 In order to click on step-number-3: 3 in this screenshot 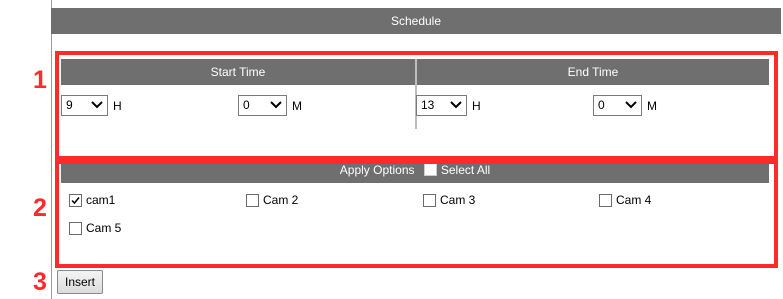, I will do `click(40, 282)`.